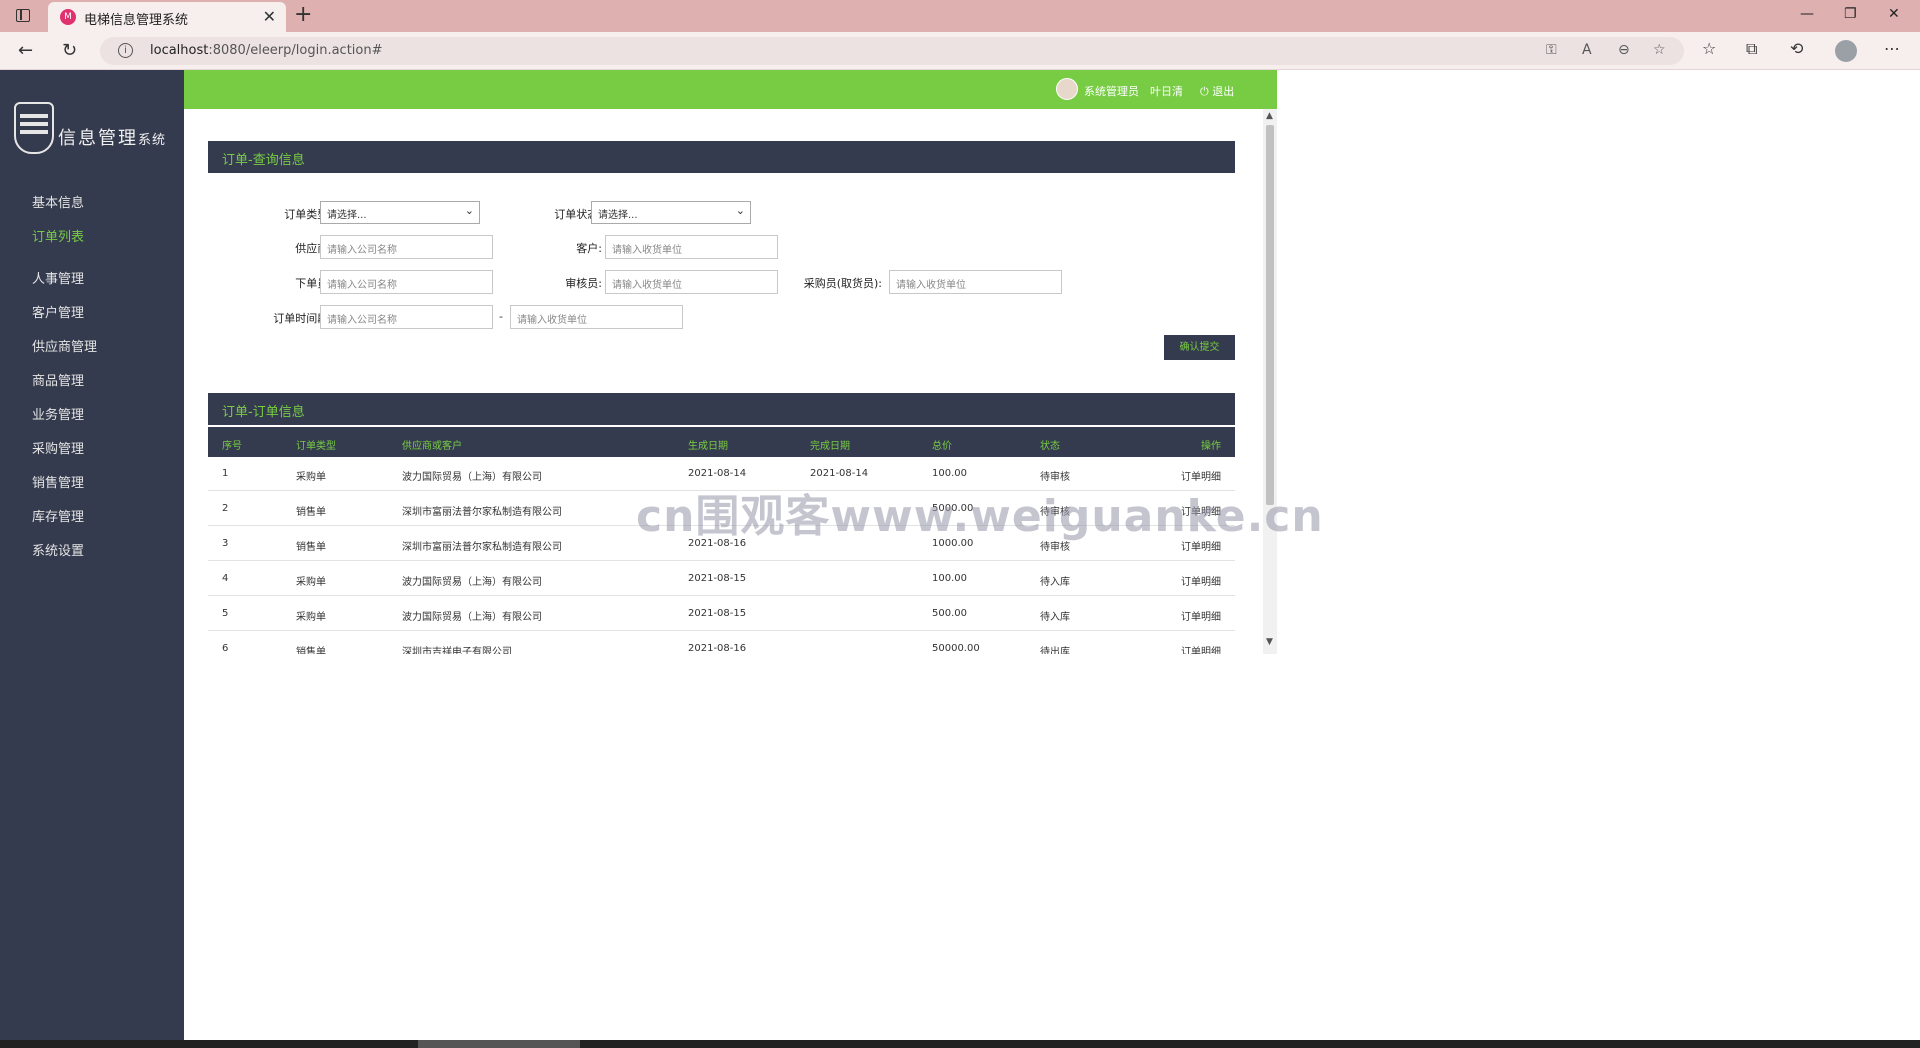 The image size is (1920, 1048). I want to click on cell-total: 100.00, so click(949, 578).